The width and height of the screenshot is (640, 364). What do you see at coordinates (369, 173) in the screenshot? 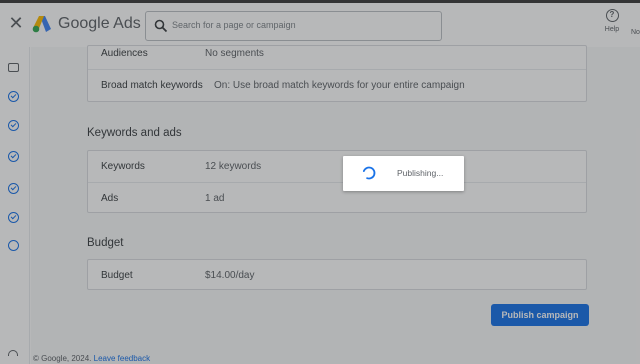
I see `loading-spinner-icon` at bounding box center [369, 173].